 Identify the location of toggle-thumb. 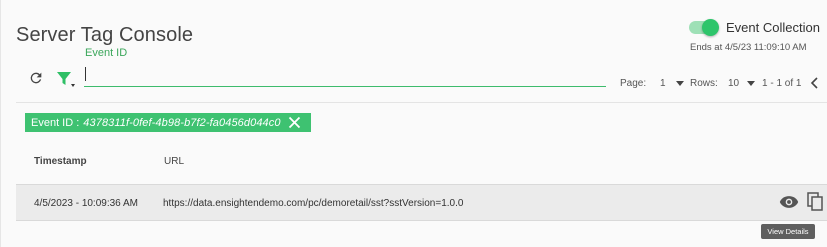
(710, 27).